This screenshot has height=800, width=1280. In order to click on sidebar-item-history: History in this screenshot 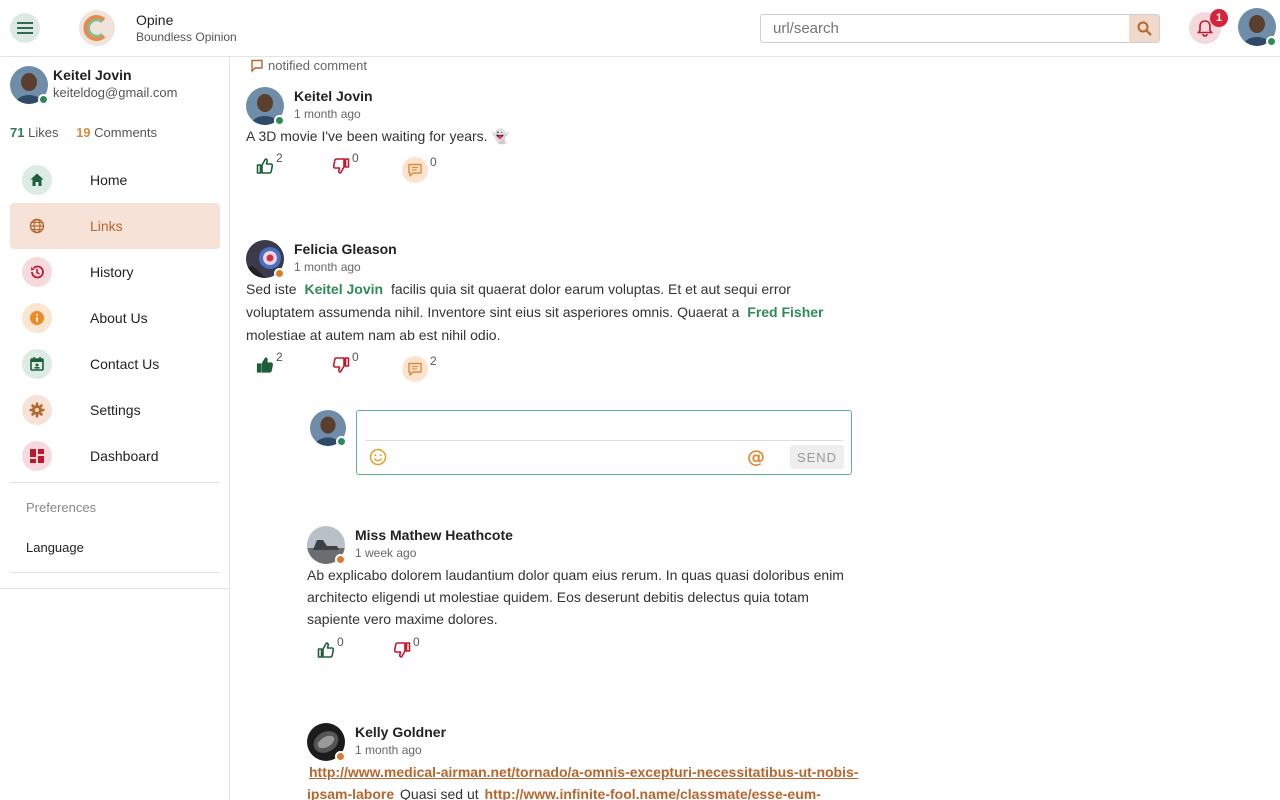, I will do `click(115, 272)`.